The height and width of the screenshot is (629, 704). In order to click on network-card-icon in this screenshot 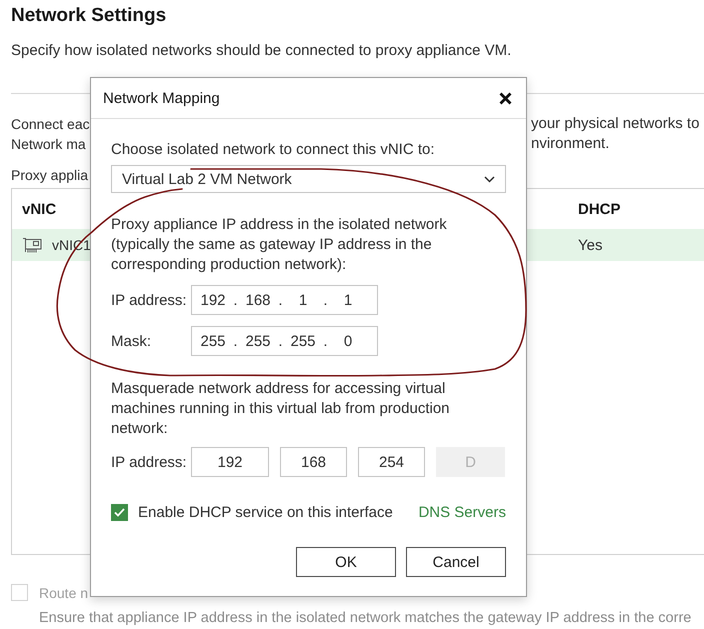, I will do `click(32, 245)`.